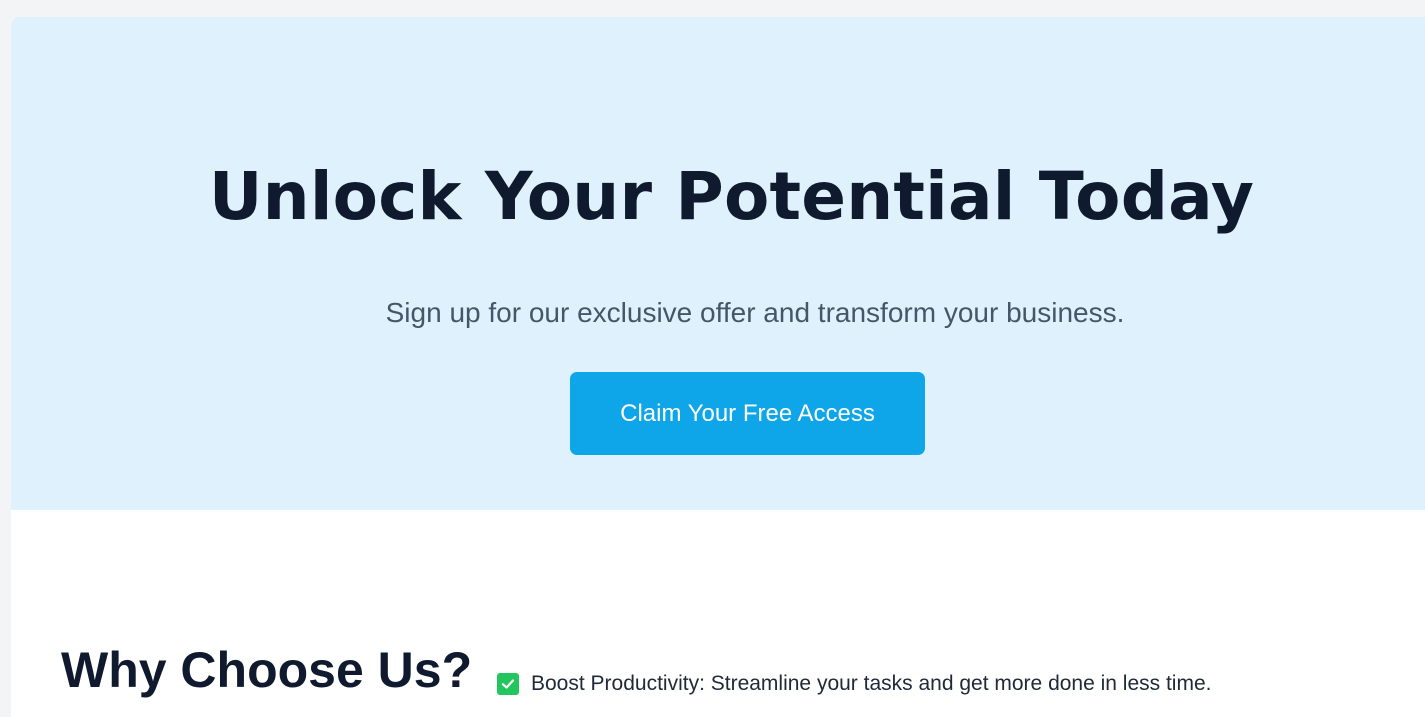  What do you see at coordinates (731, 196) in the screenshot?
I see `hero-title: Unlock Your Potential Today` at bounding box center [731, 196].